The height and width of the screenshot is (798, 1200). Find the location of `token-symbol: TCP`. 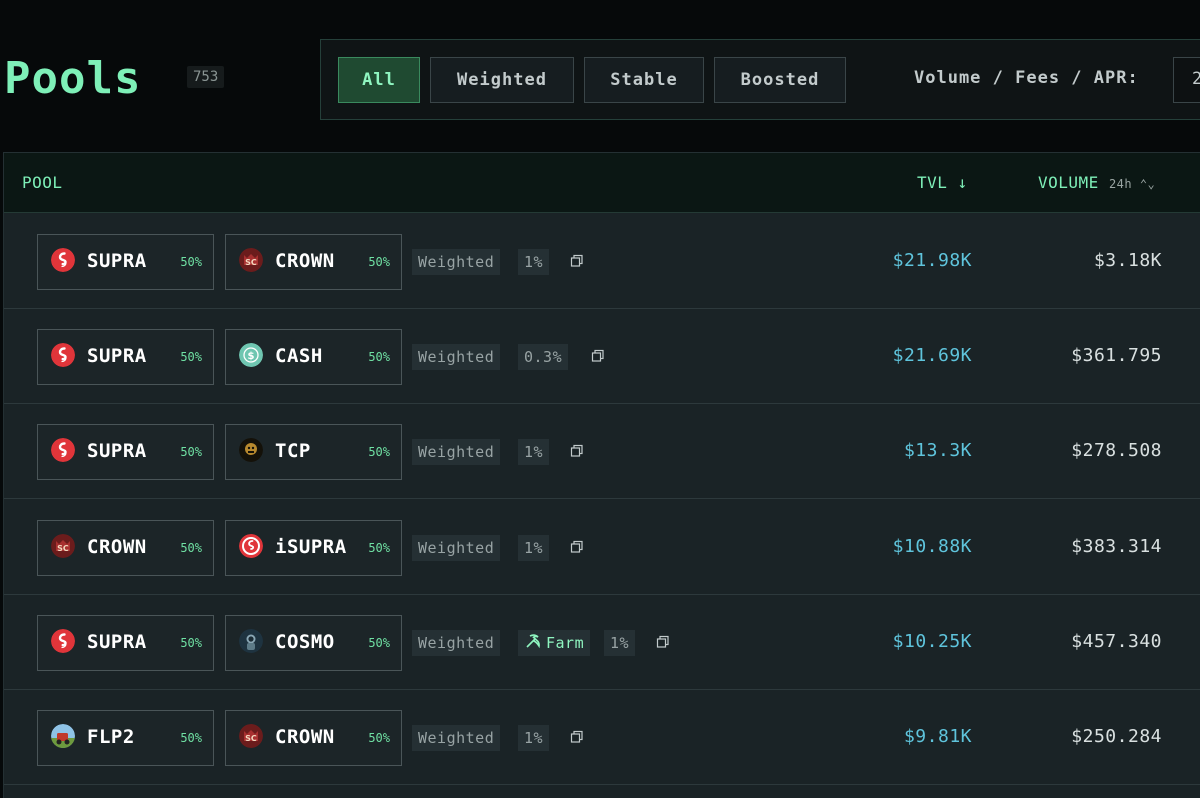

token-symbol: TCP is located at coordinates (293, 451).